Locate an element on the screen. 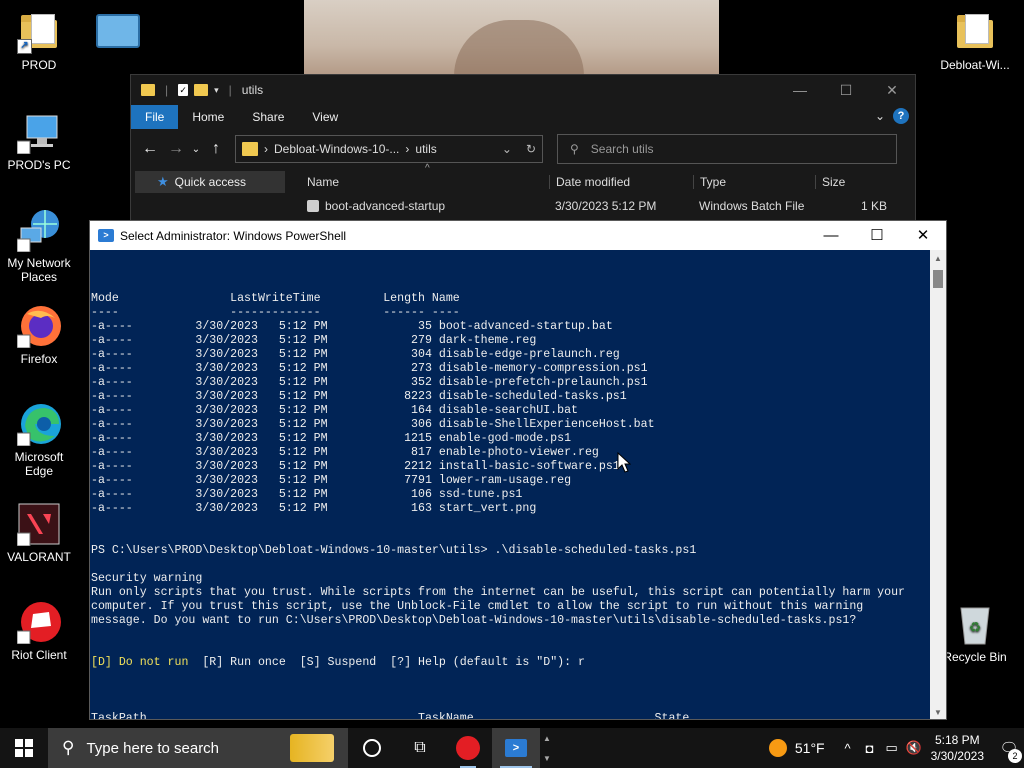 The width and height of the screenshot is (1024, 768). clock: 5:18 PM 3/30/2023 is located at coordinates (957, 748).